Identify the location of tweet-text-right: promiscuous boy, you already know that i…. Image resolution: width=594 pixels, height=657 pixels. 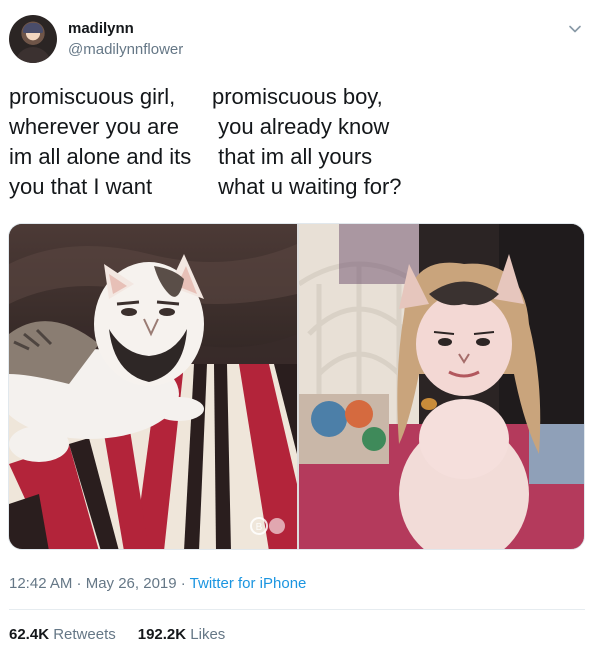
(307, 141).